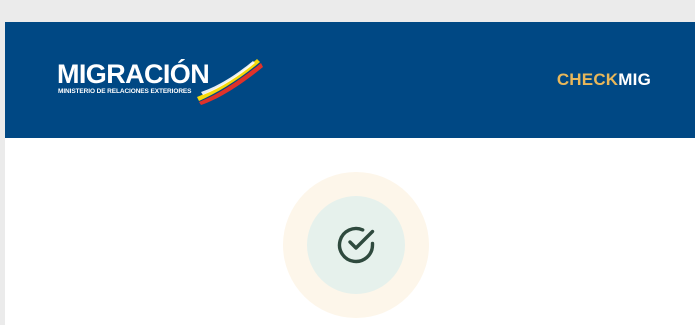 The width and height of the screenshot is (695, 325). What do you see at coordinates (587, 79) in the screenshot?
I see `brand-check-text: CHECK` at bounding box center [587, 79].